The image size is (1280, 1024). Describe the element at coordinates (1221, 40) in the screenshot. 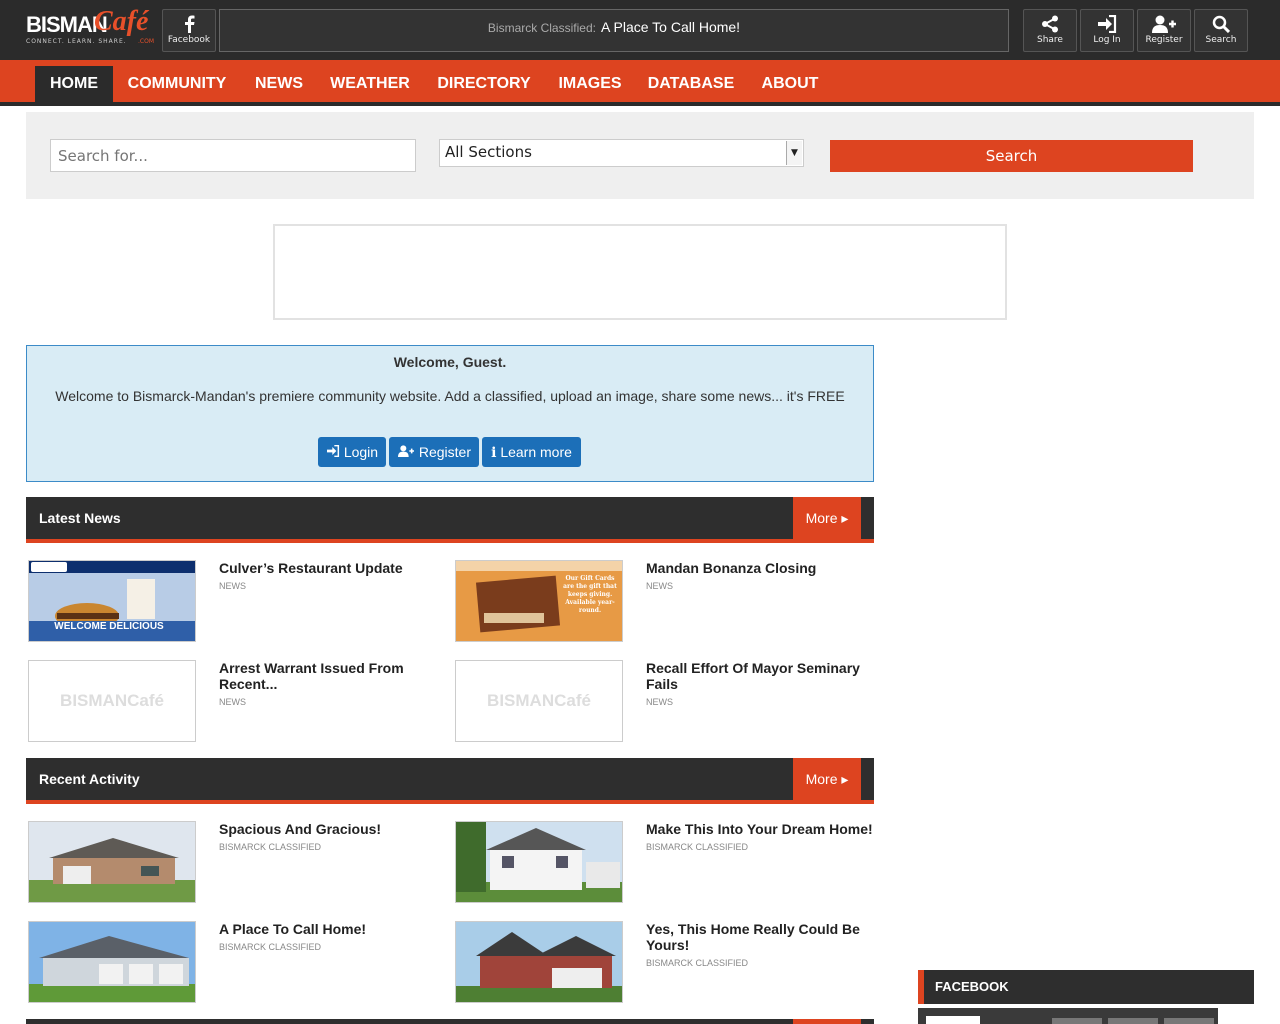

I see `search-label: Search` at that location.